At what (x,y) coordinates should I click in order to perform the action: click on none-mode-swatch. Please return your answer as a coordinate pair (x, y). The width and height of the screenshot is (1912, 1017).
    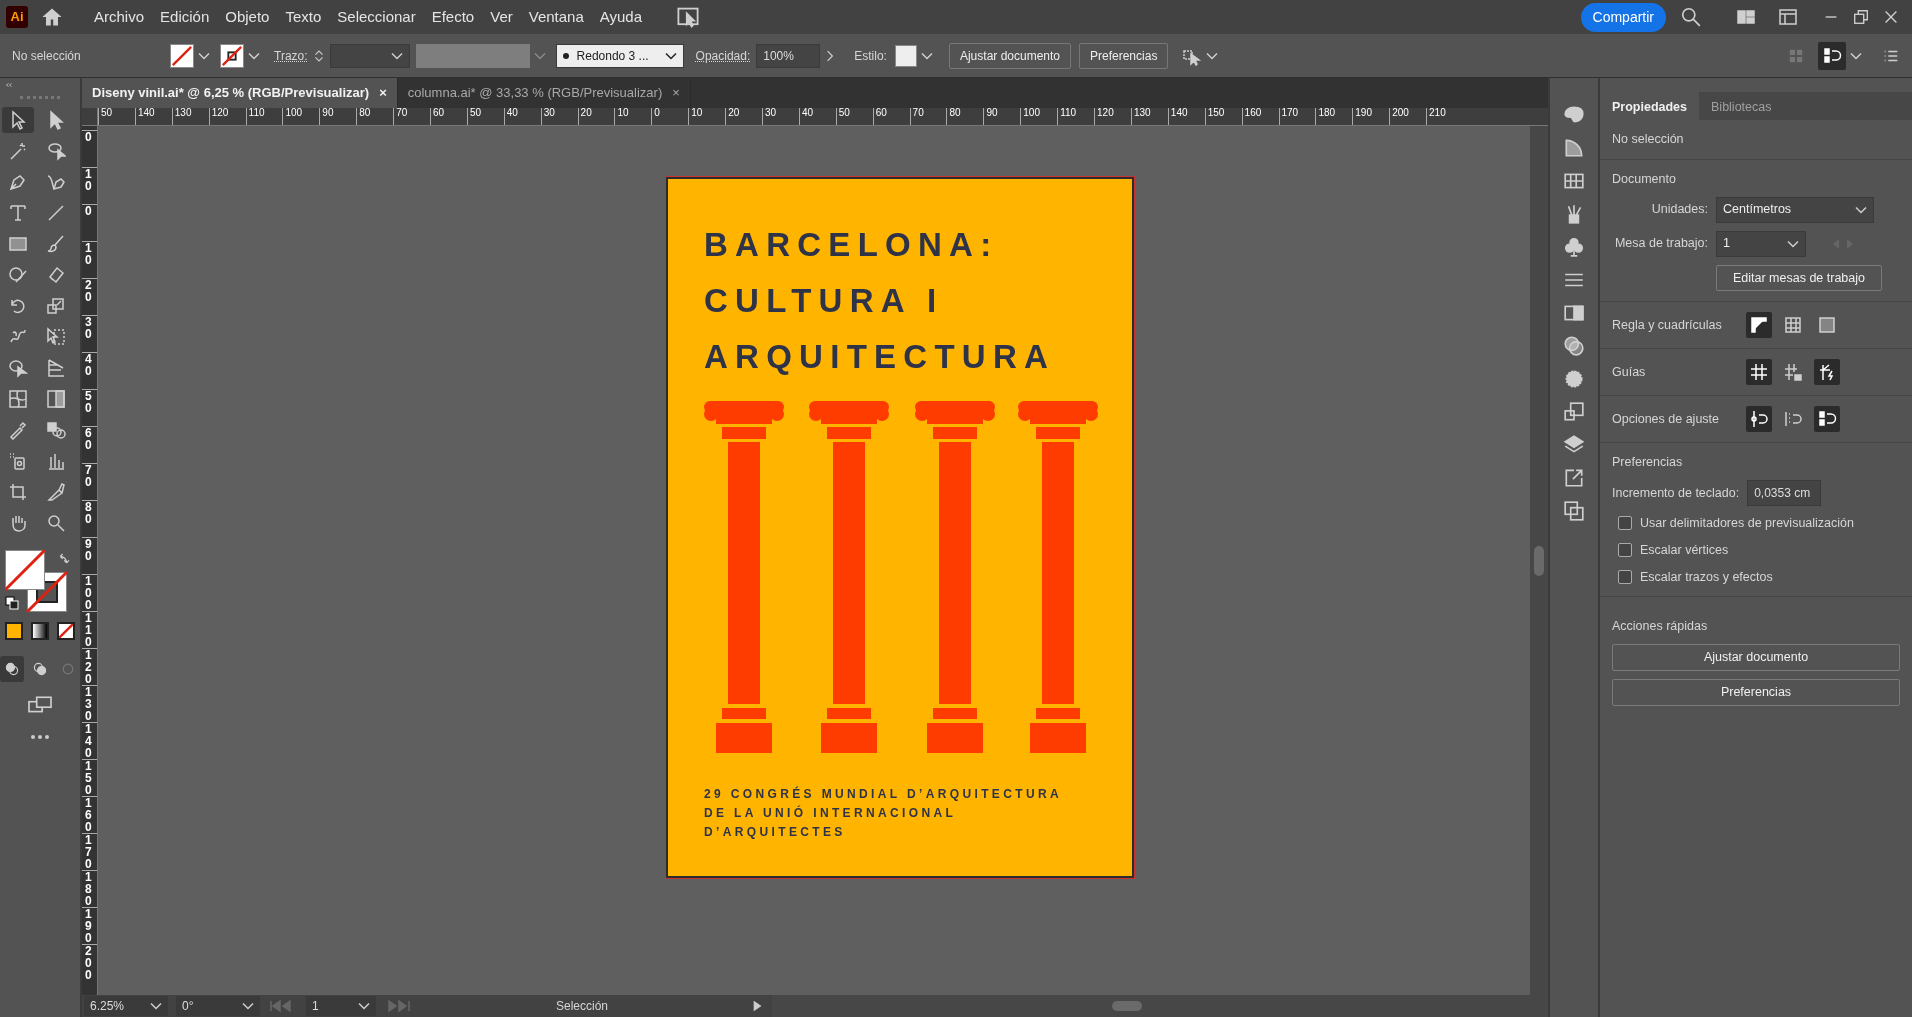
    Looking at the image, I should click on (66, 631).